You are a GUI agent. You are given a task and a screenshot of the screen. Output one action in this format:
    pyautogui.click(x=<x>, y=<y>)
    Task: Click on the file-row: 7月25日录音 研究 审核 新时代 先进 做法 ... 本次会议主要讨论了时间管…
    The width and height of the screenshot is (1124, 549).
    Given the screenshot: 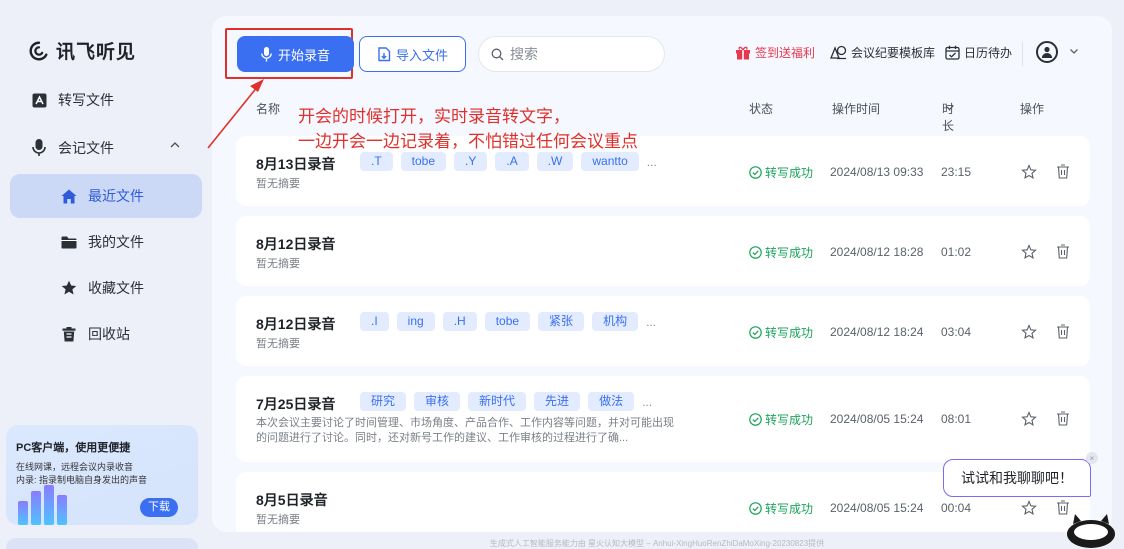 What is the action you would take?
    pyautogui.click(x=663, y=419)
    